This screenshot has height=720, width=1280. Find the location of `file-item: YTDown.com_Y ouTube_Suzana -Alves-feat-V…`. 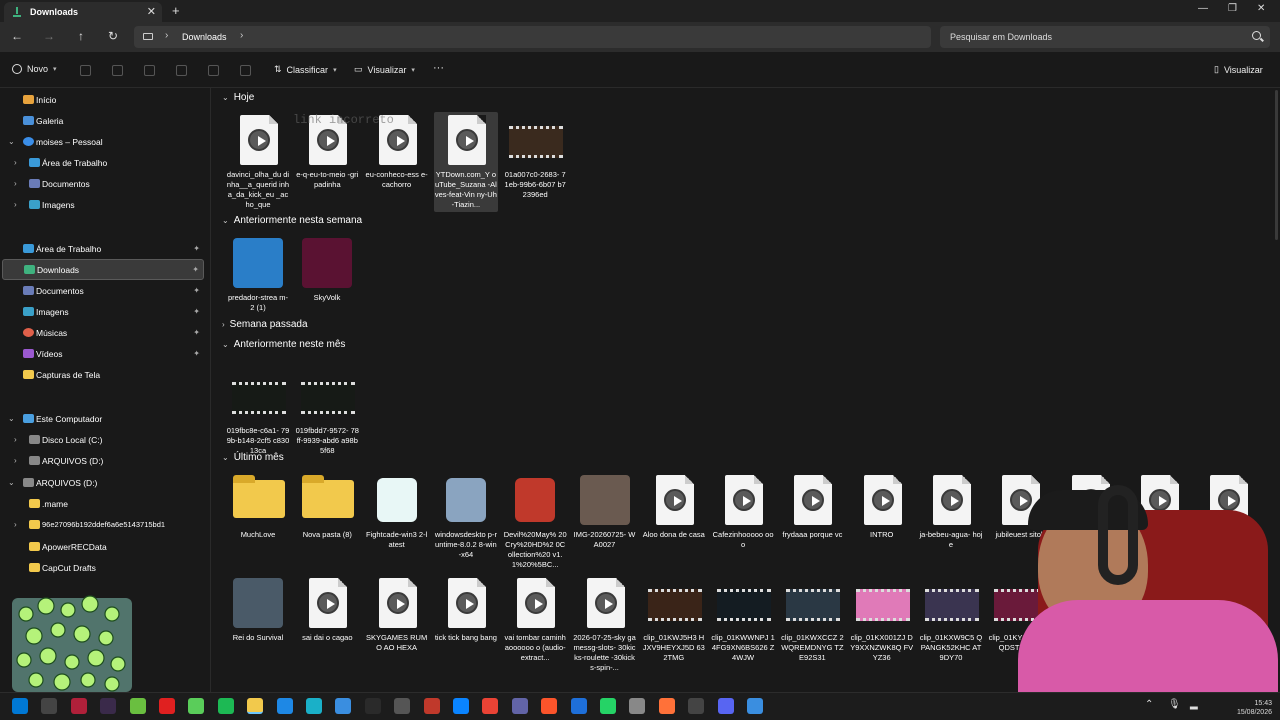

file-item: YTDown.com_Y ouTube_Suzana -Alves-feat-V… is located at coordinates (465, 162).